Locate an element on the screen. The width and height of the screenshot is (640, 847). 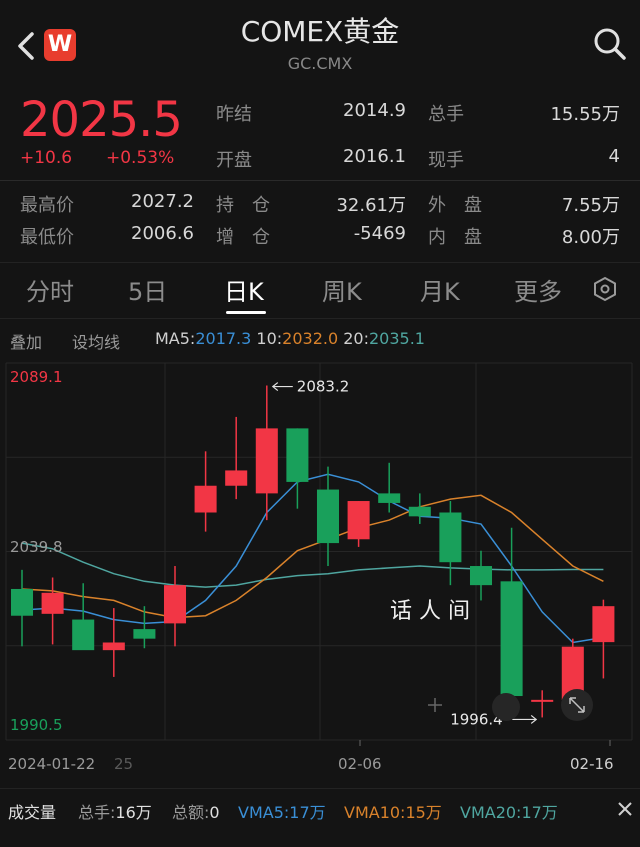
tab-weekly-k: 周K is located at coordinates (342, 289).